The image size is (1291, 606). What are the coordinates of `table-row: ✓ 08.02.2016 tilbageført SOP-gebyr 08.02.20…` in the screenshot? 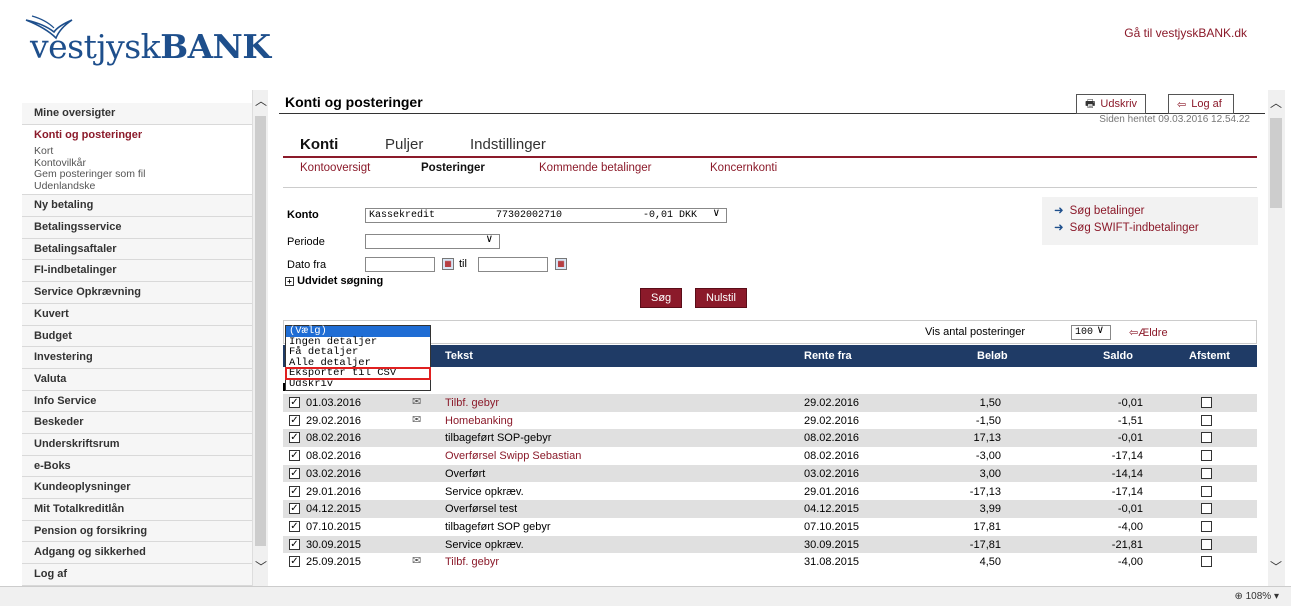 It's located at (770, 438).